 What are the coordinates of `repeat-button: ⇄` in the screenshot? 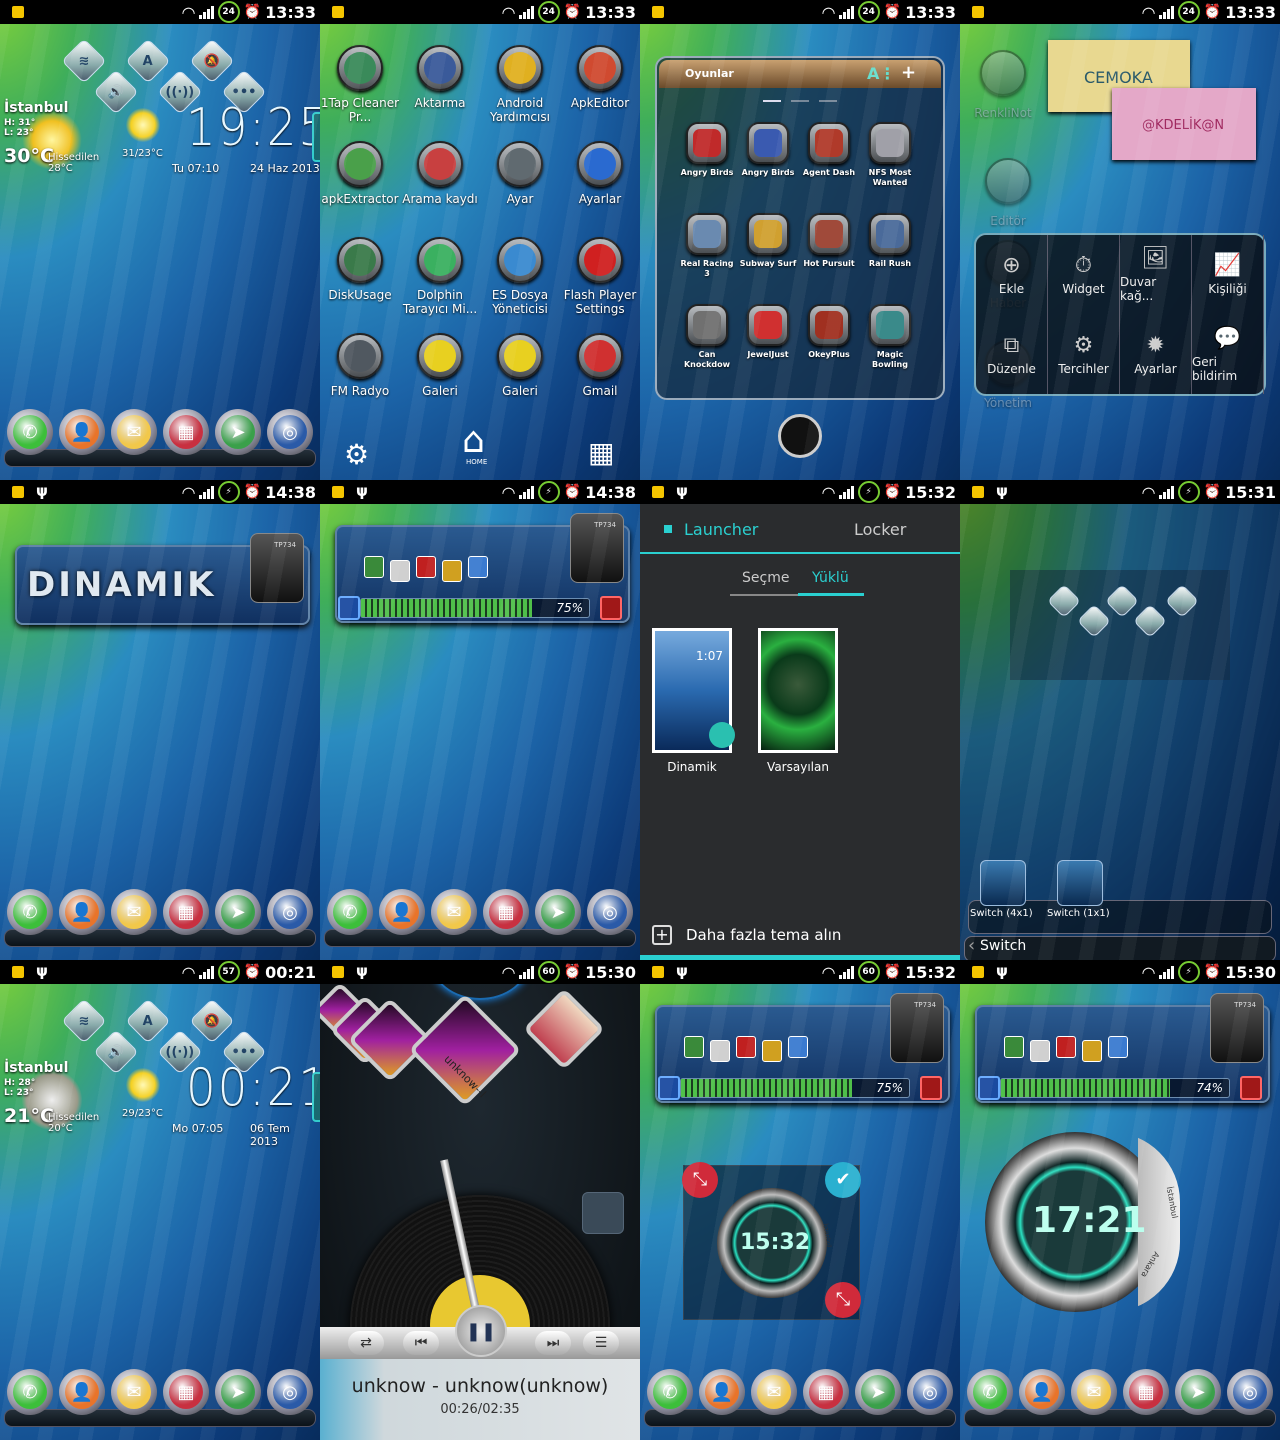 It's located at (366, 1343).